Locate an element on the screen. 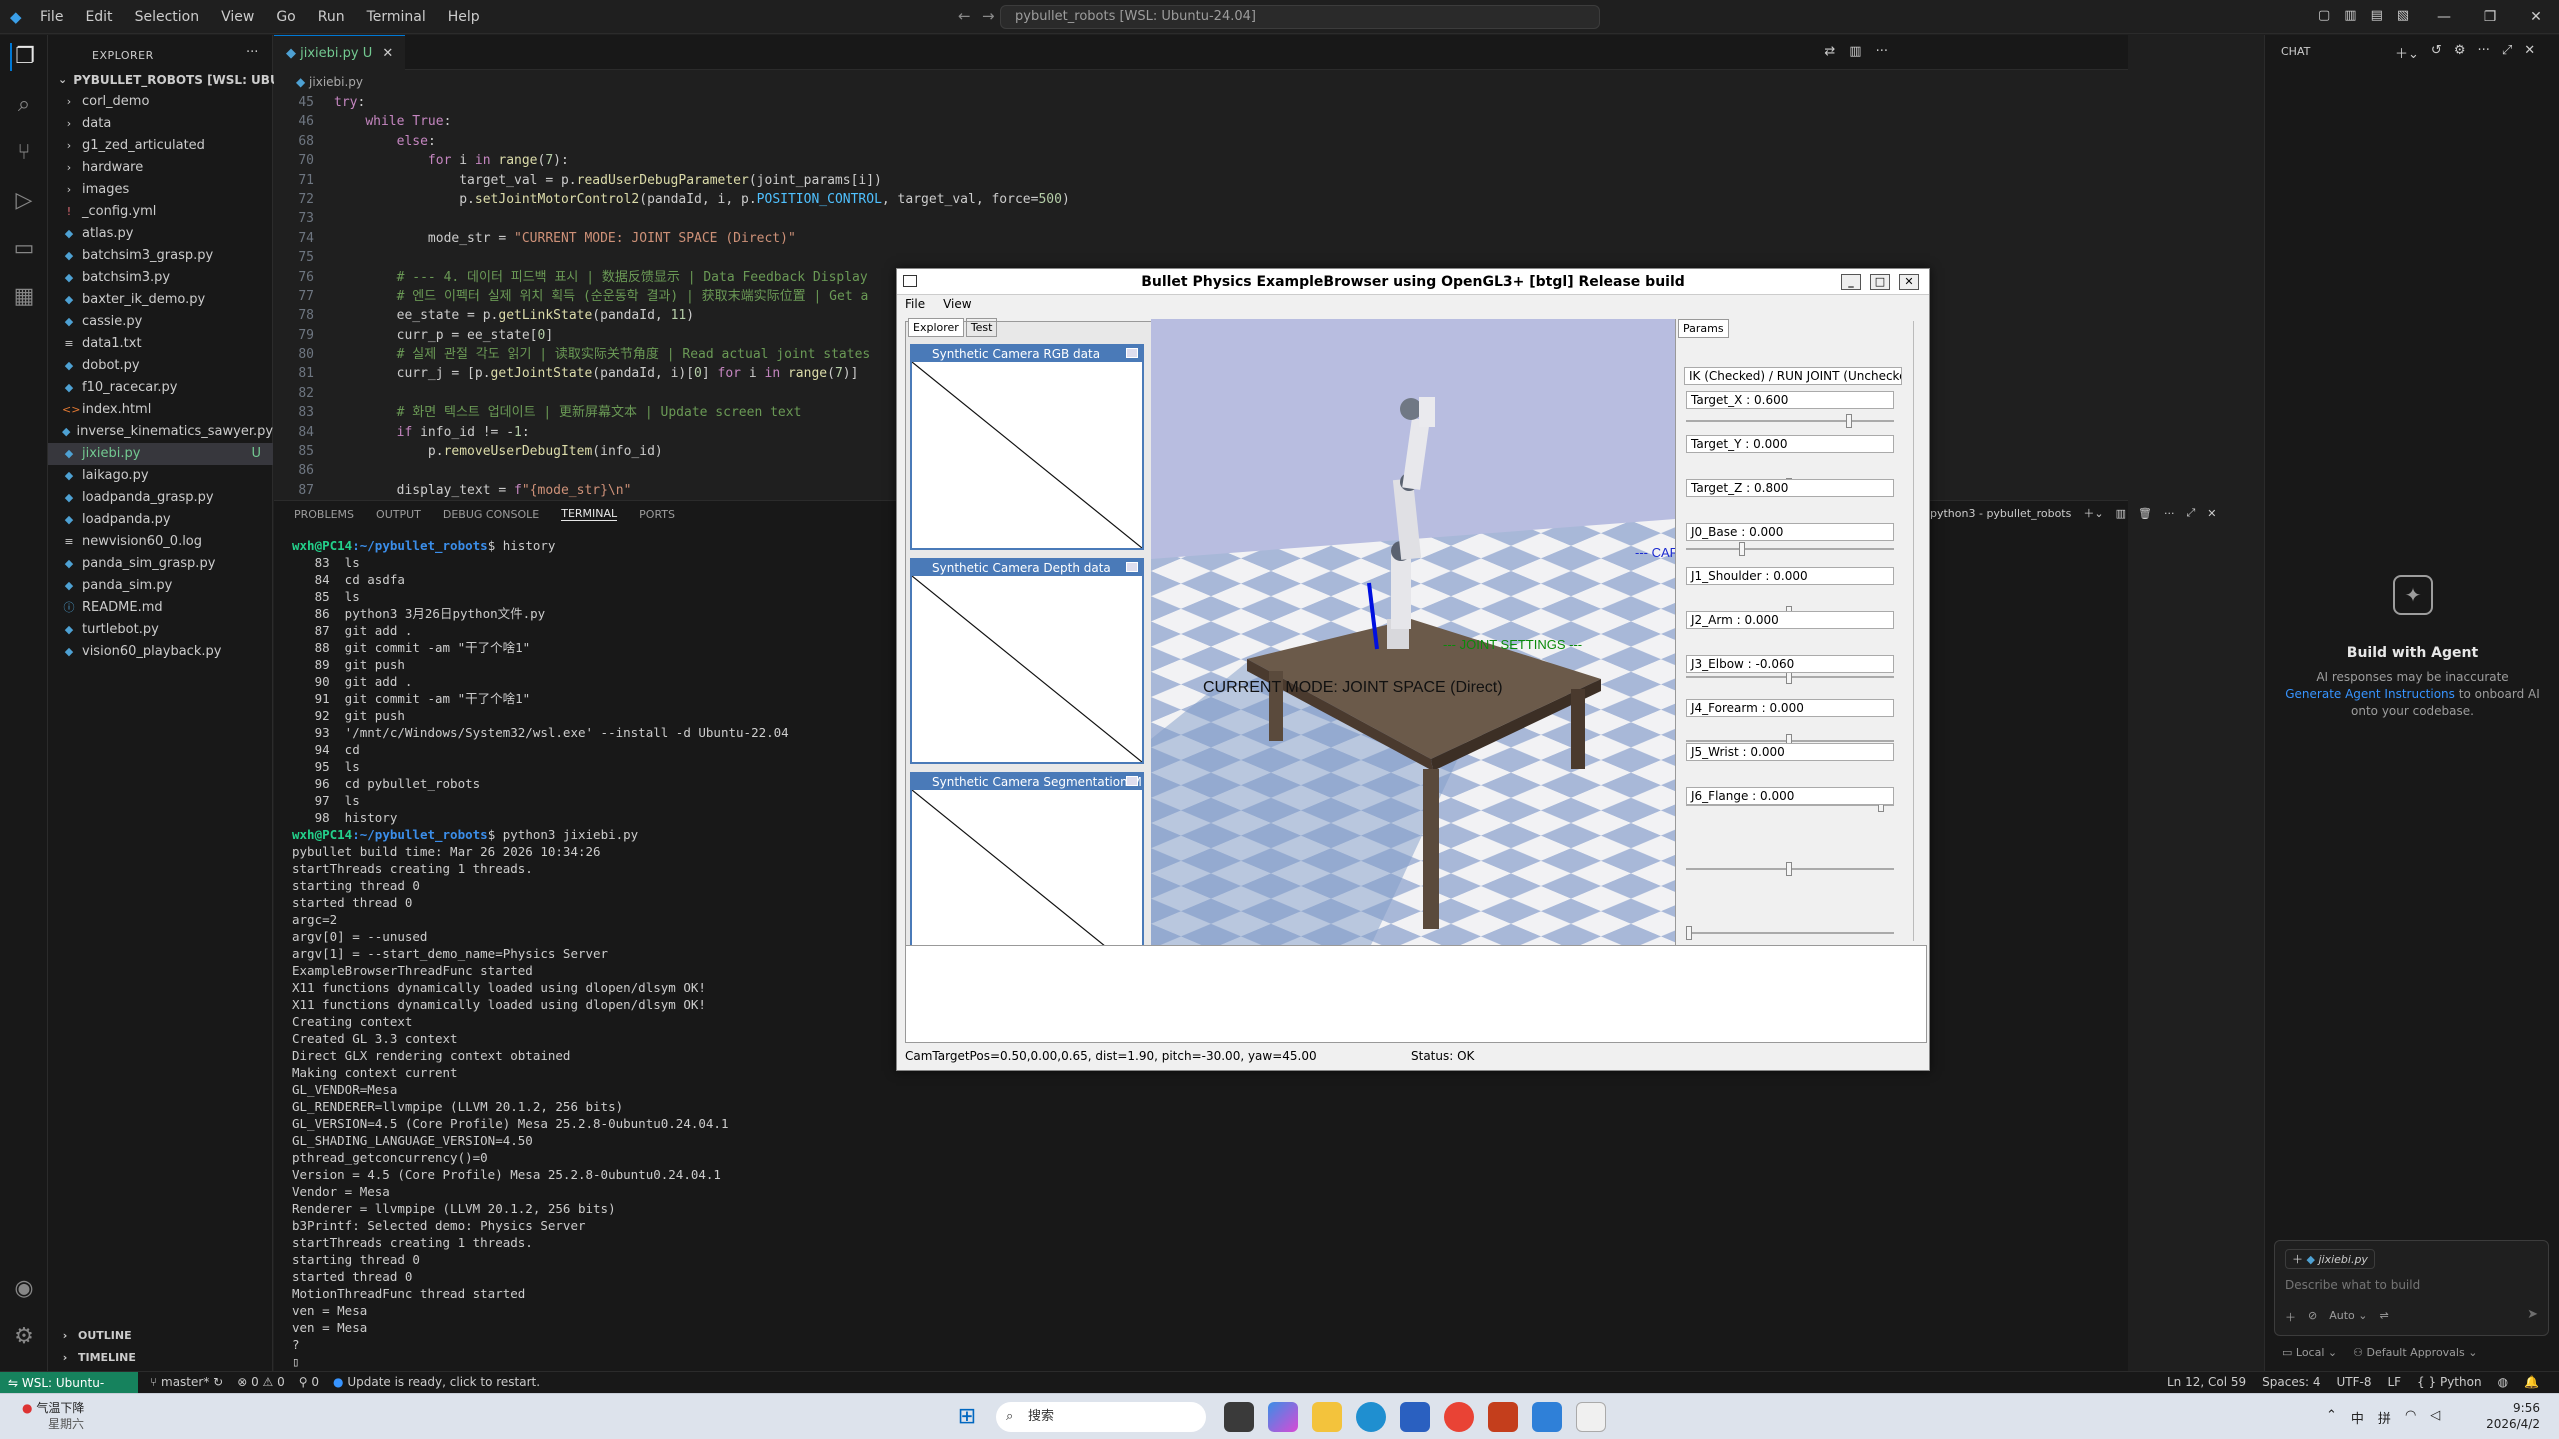  maximize-icon: □ is located at coordinates (1880, 282).